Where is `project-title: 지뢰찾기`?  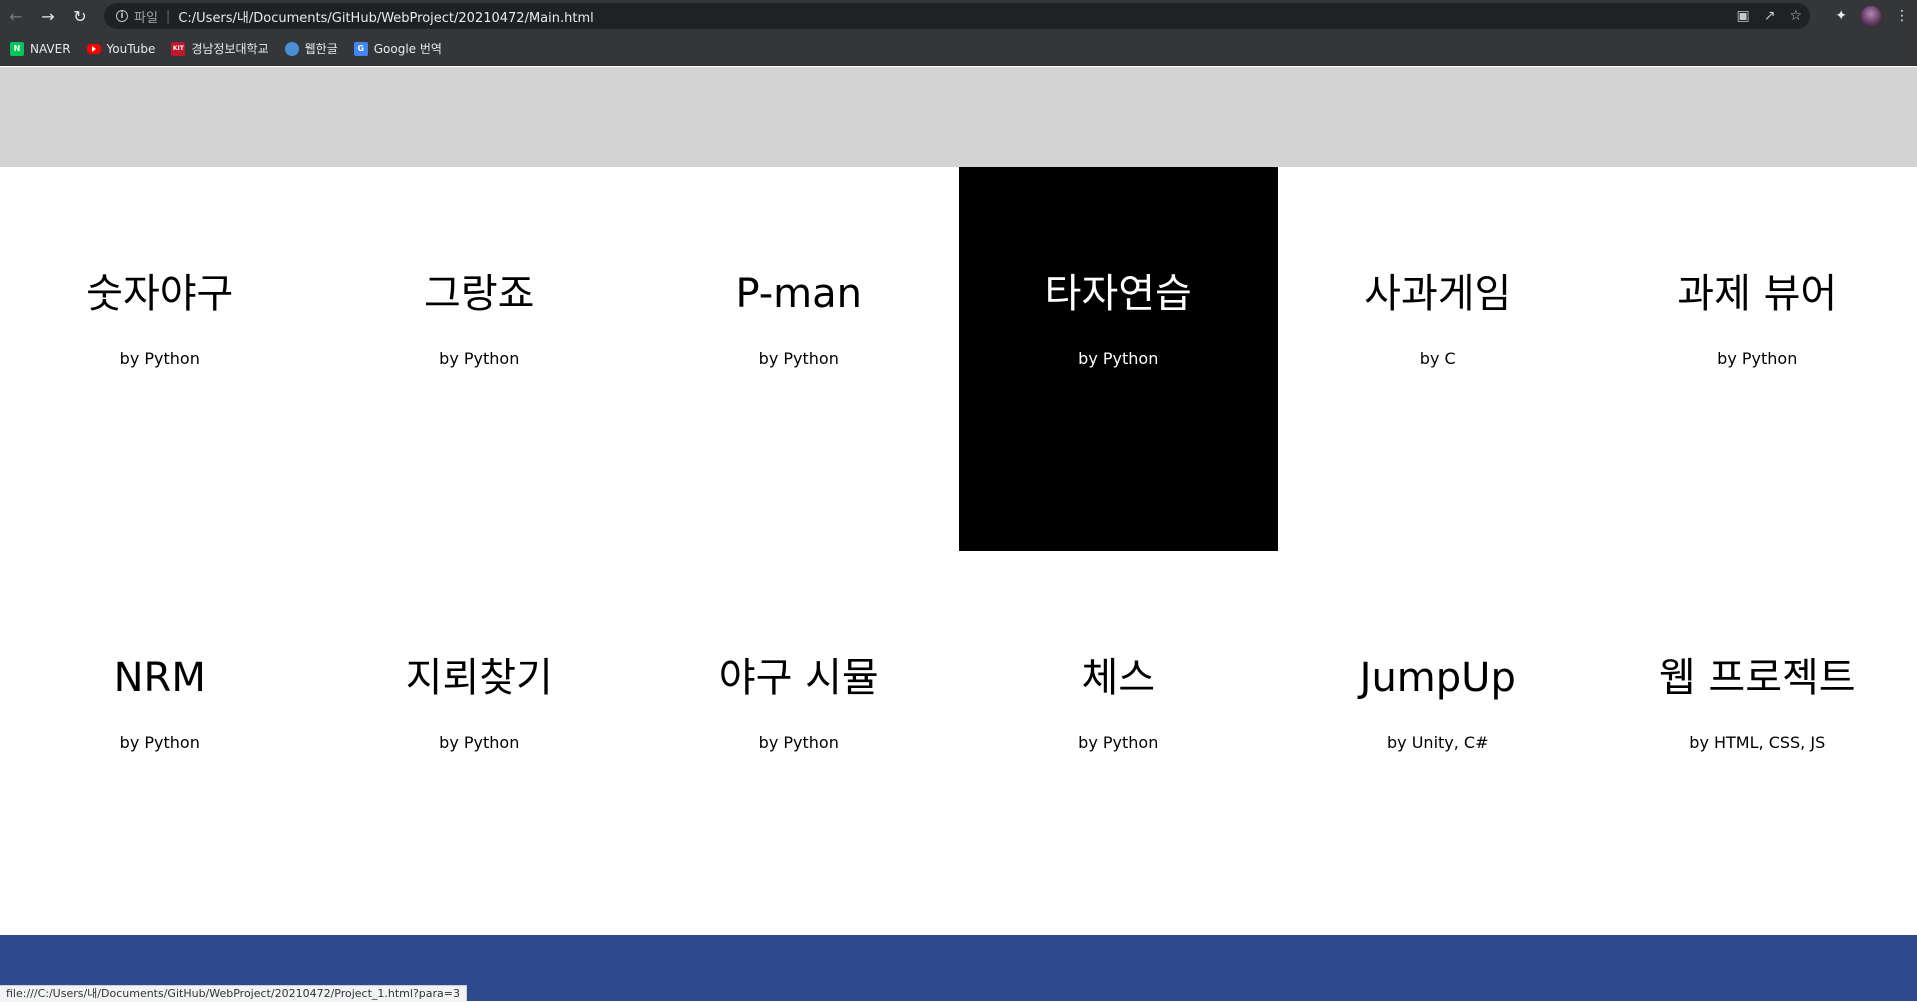
project-title: 지뢰찾기 is located at coordinates (480, 627).